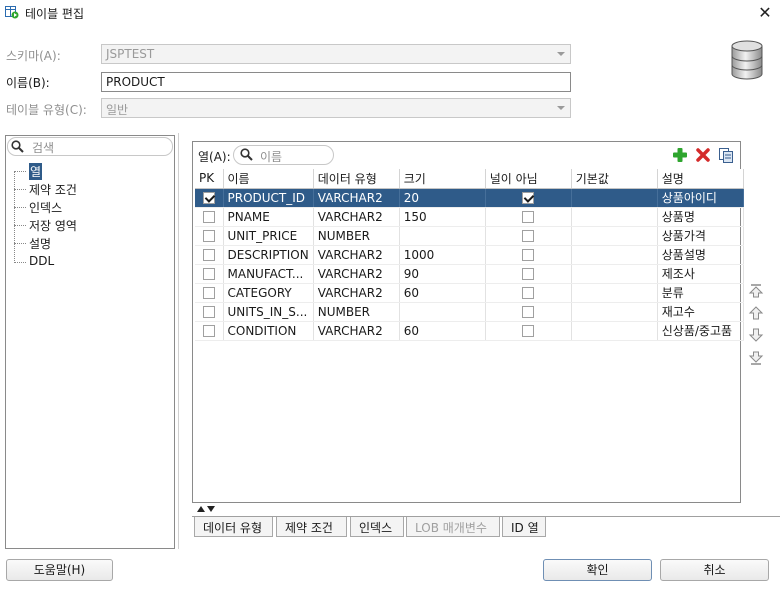 The image size is (780, 589). Describe the element at coordinates (336, 108) in the screenshot. I see `table-type-select: 일반` at that location.